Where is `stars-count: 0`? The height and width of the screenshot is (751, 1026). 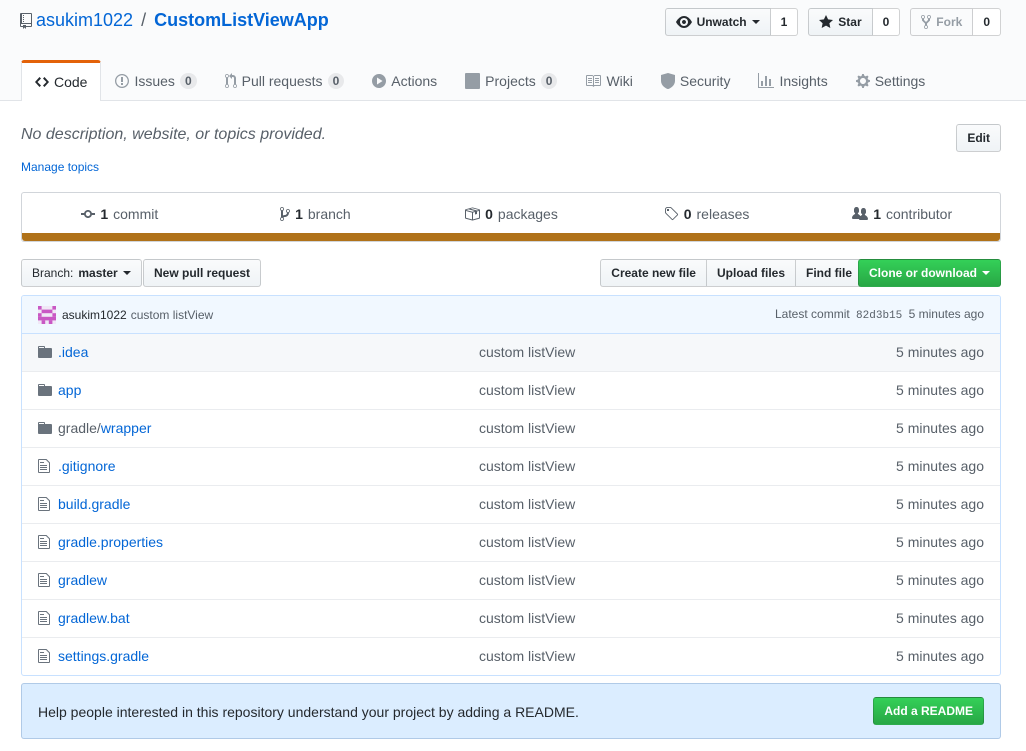
stars-count: 0 is located at coordinates (886, 22).